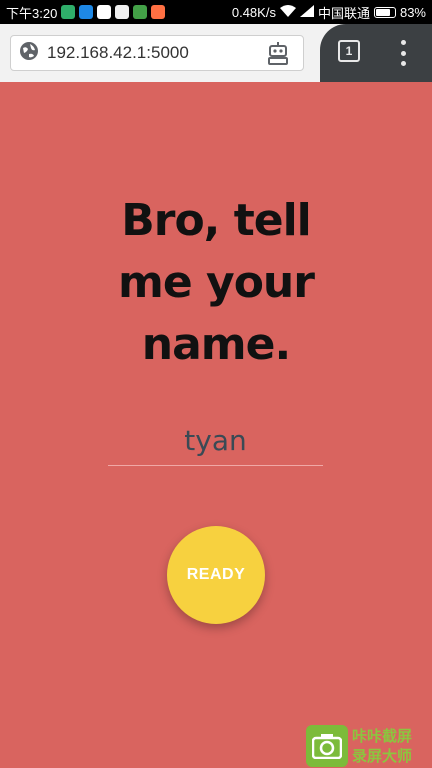 The width and height of the screenshot is (432, 768). I want to click on headline-line: me your, so click(216, 282).